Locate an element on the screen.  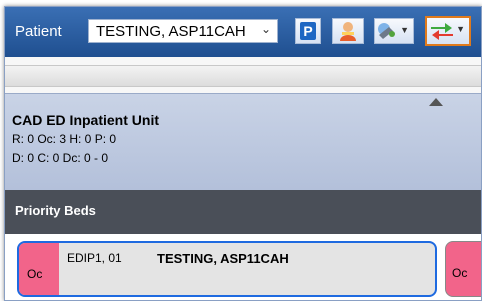
patient-dropdown: TESTING, ASP11CAH ⌄ is located at coordinates (183, 31).